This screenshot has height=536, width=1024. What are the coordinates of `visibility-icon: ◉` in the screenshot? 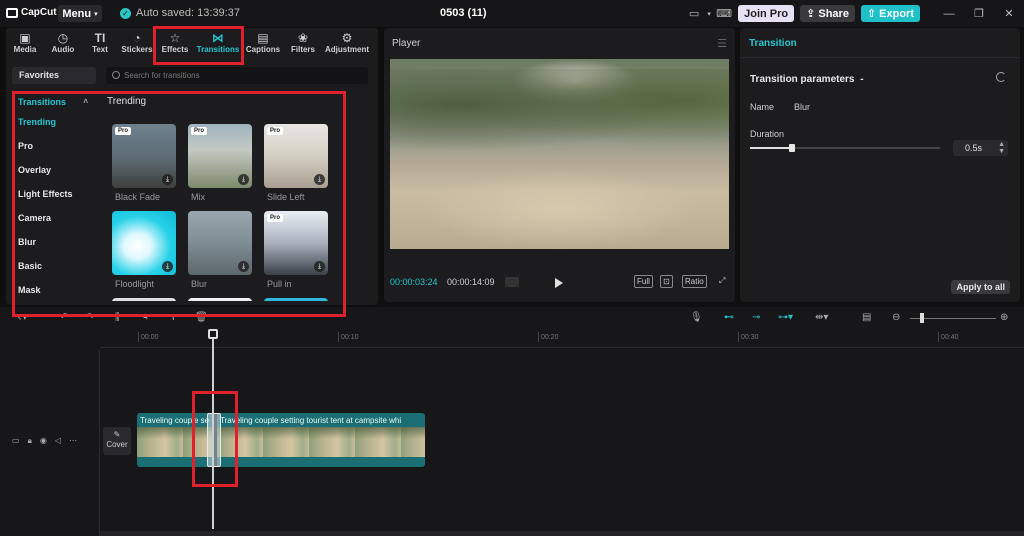 It's located at (43, 441).